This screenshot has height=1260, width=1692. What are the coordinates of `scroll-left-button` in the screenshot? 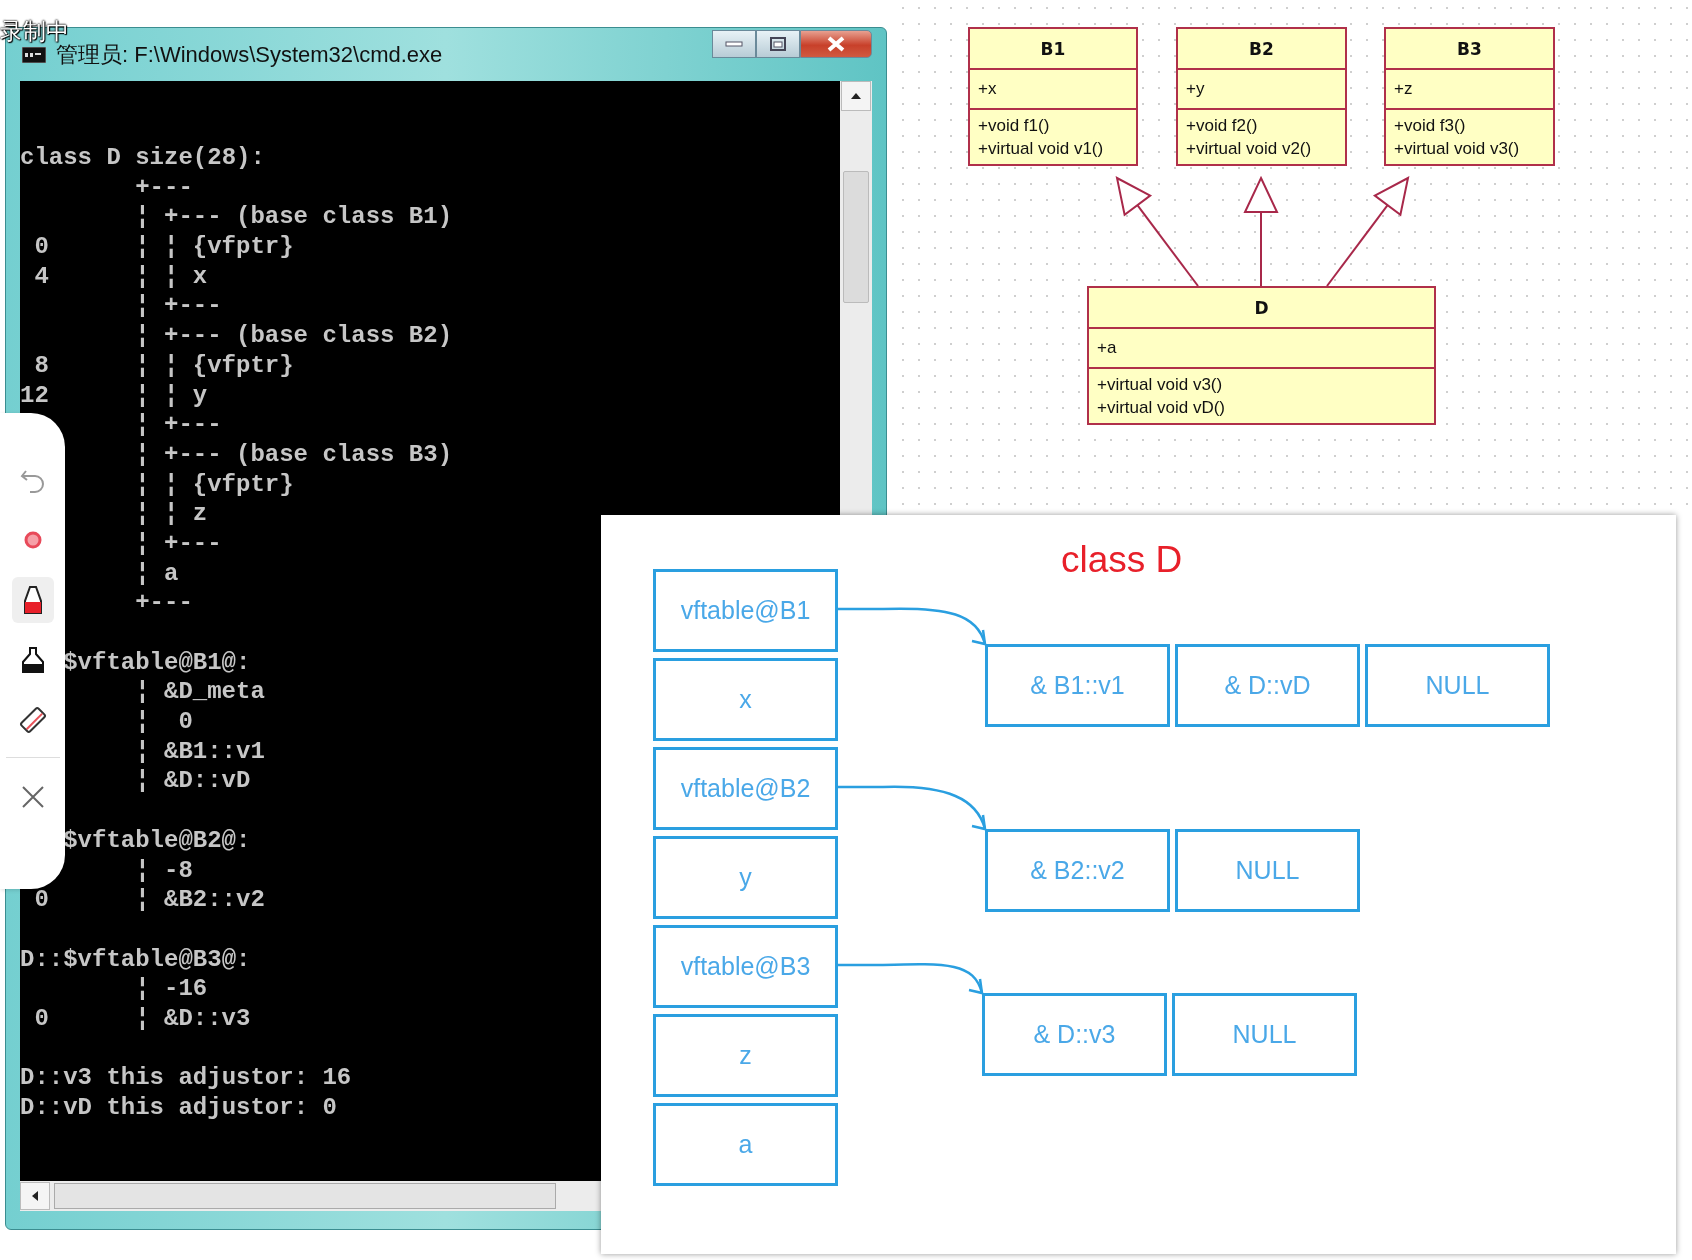 It's located at (35, 1196).